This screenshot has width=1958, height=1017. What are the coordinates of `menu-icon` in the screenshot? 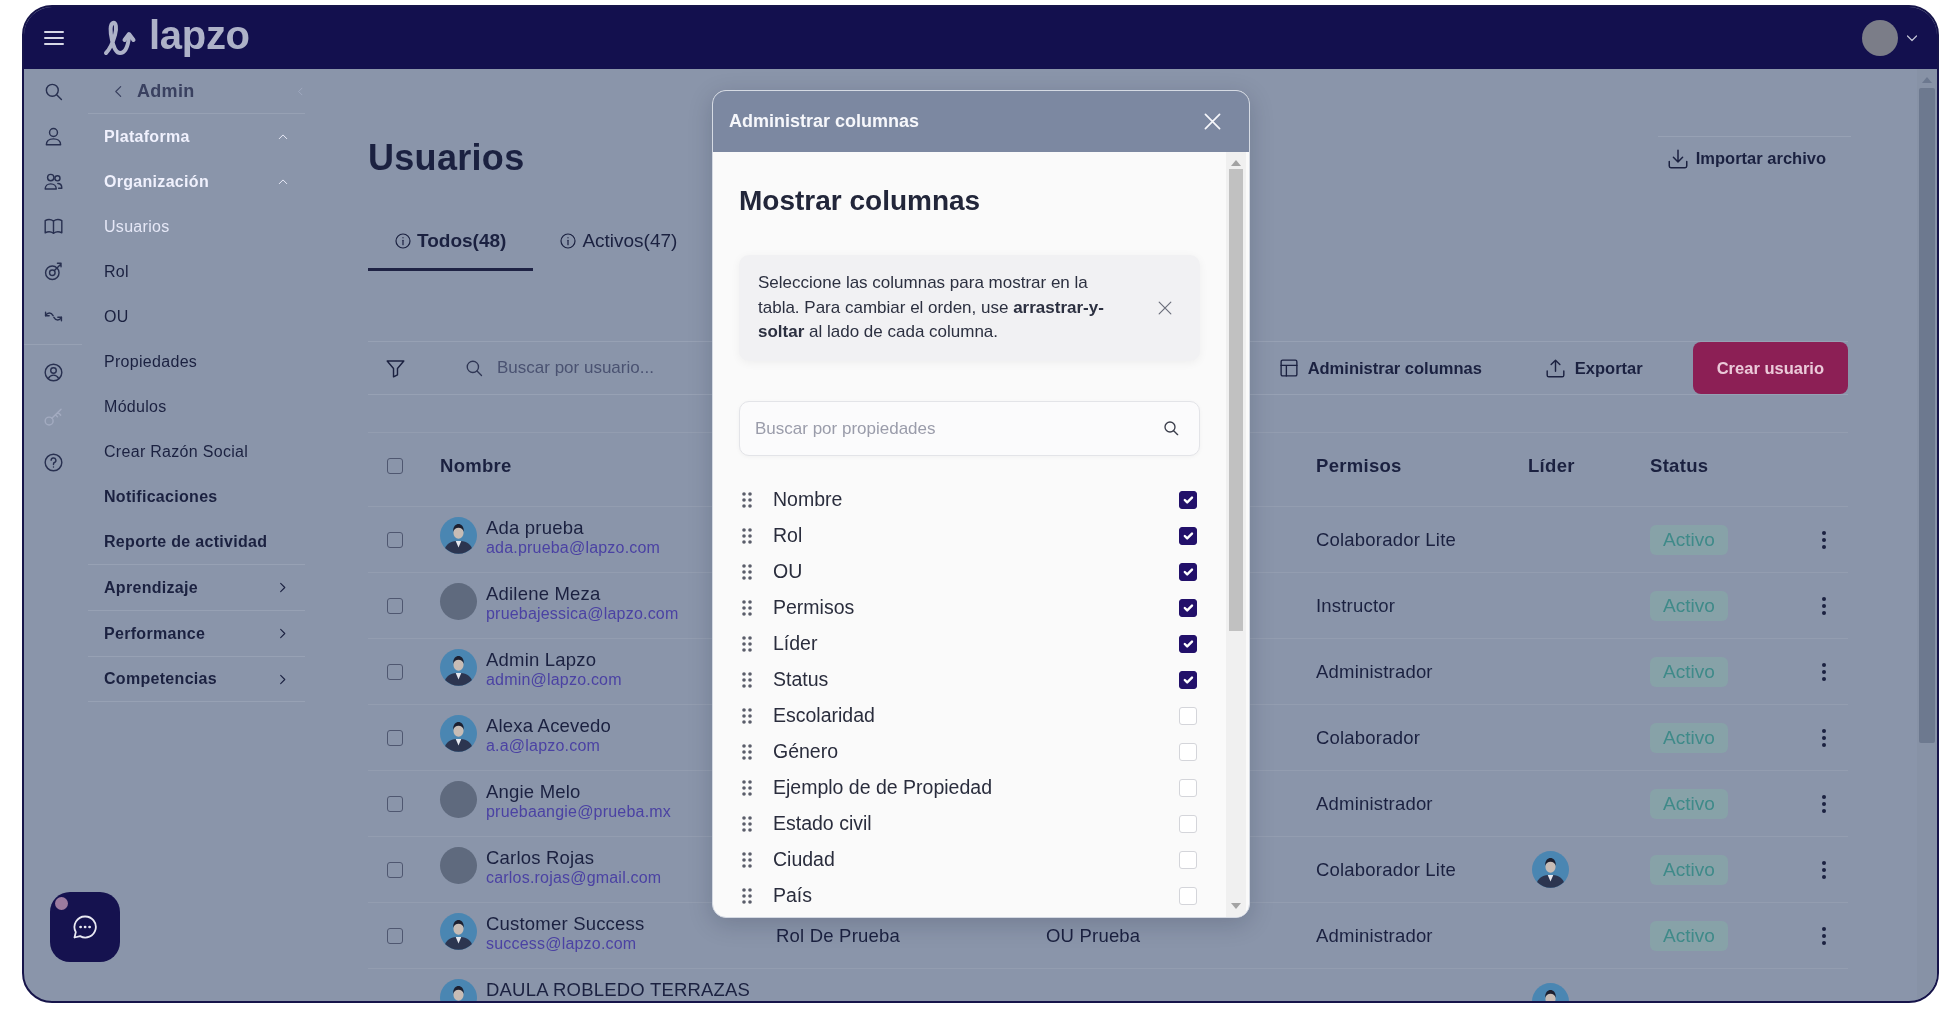 It's located at (54, 38).